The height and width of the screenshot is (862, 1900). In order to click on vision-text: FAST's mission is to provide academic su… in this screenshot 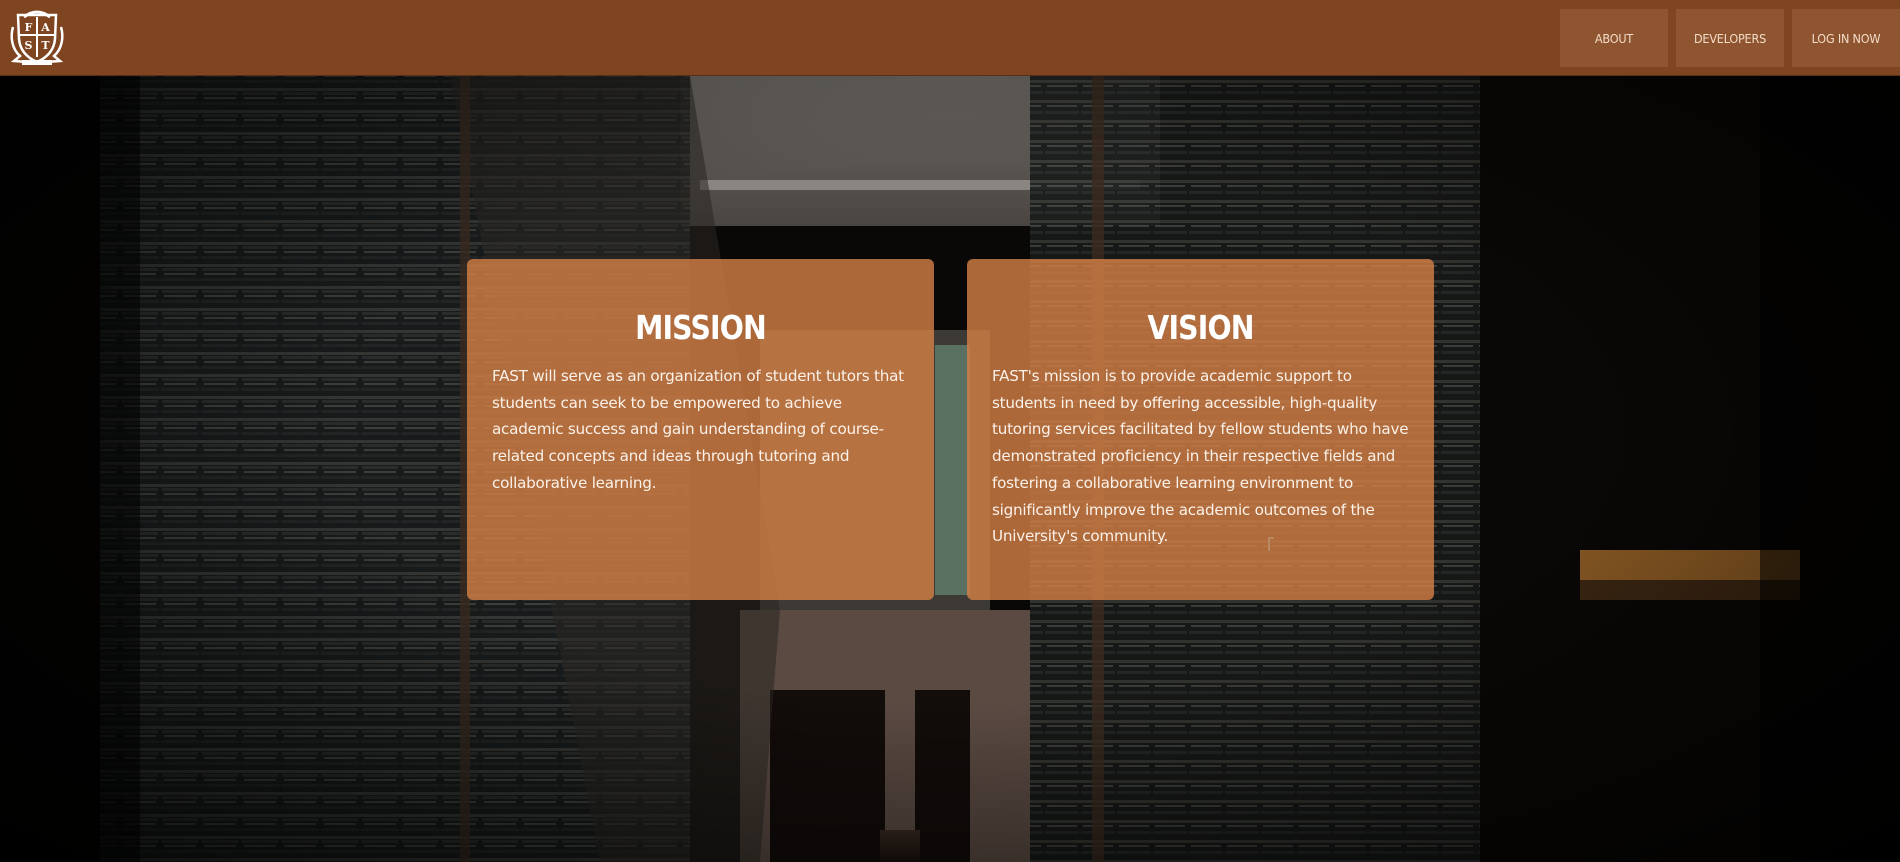, I will do `click(1200, 456)`.